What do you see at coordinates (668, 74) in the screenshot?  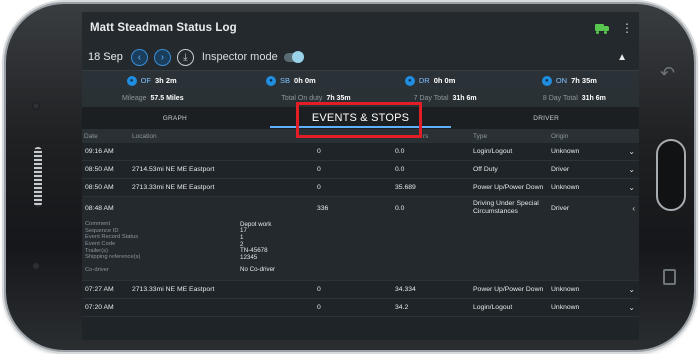 I see `back-icon: ↶` at bounding box center [668, 74].